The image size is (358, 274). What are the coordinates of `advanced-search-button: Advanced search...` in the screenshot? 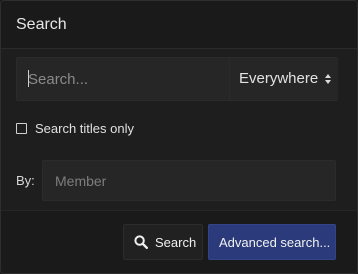 It's located at (272, 242).